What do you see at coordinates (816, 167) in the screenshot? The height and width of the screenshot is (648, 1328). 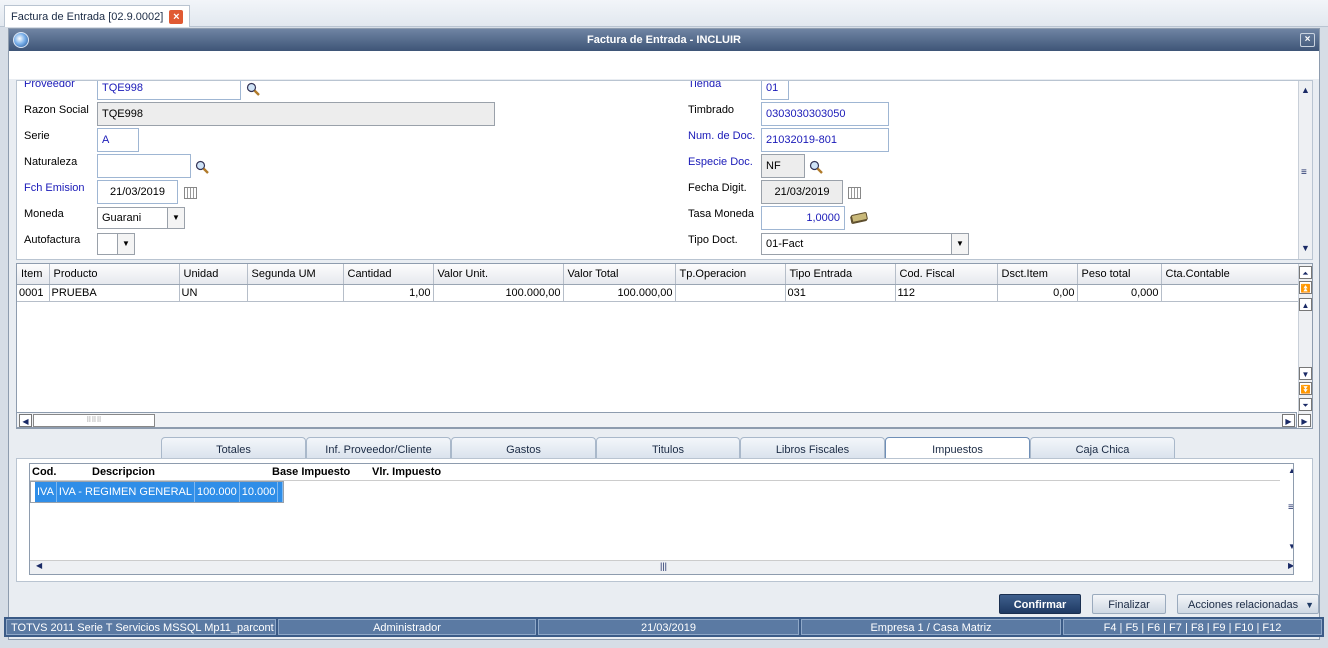 I see `especie-search-icon` at bounding box center [816, 167].